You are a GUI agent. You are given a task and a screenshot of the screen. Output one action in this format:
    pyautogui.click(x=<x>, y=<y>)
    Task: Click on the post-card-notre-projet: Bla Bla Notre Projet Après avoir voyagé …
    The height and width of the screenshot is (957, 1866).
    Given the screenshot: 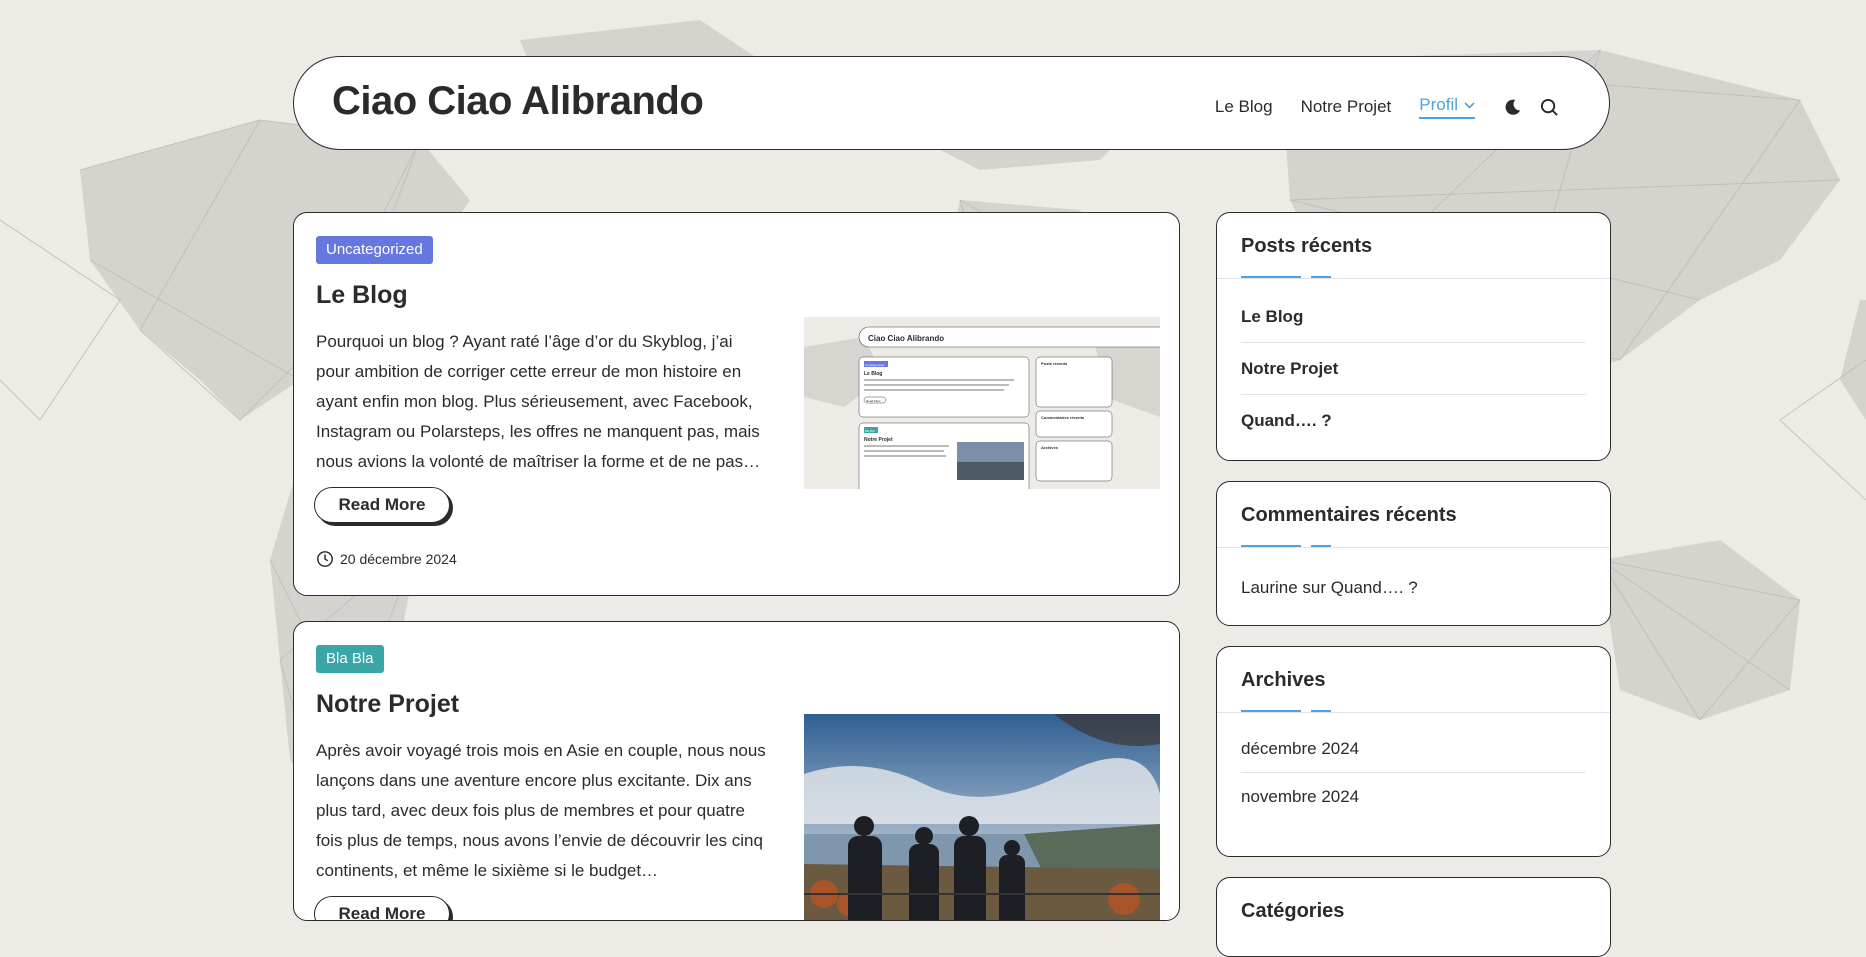 What is the action you would take?
    pyautogui.click(x=736, y=771)
    